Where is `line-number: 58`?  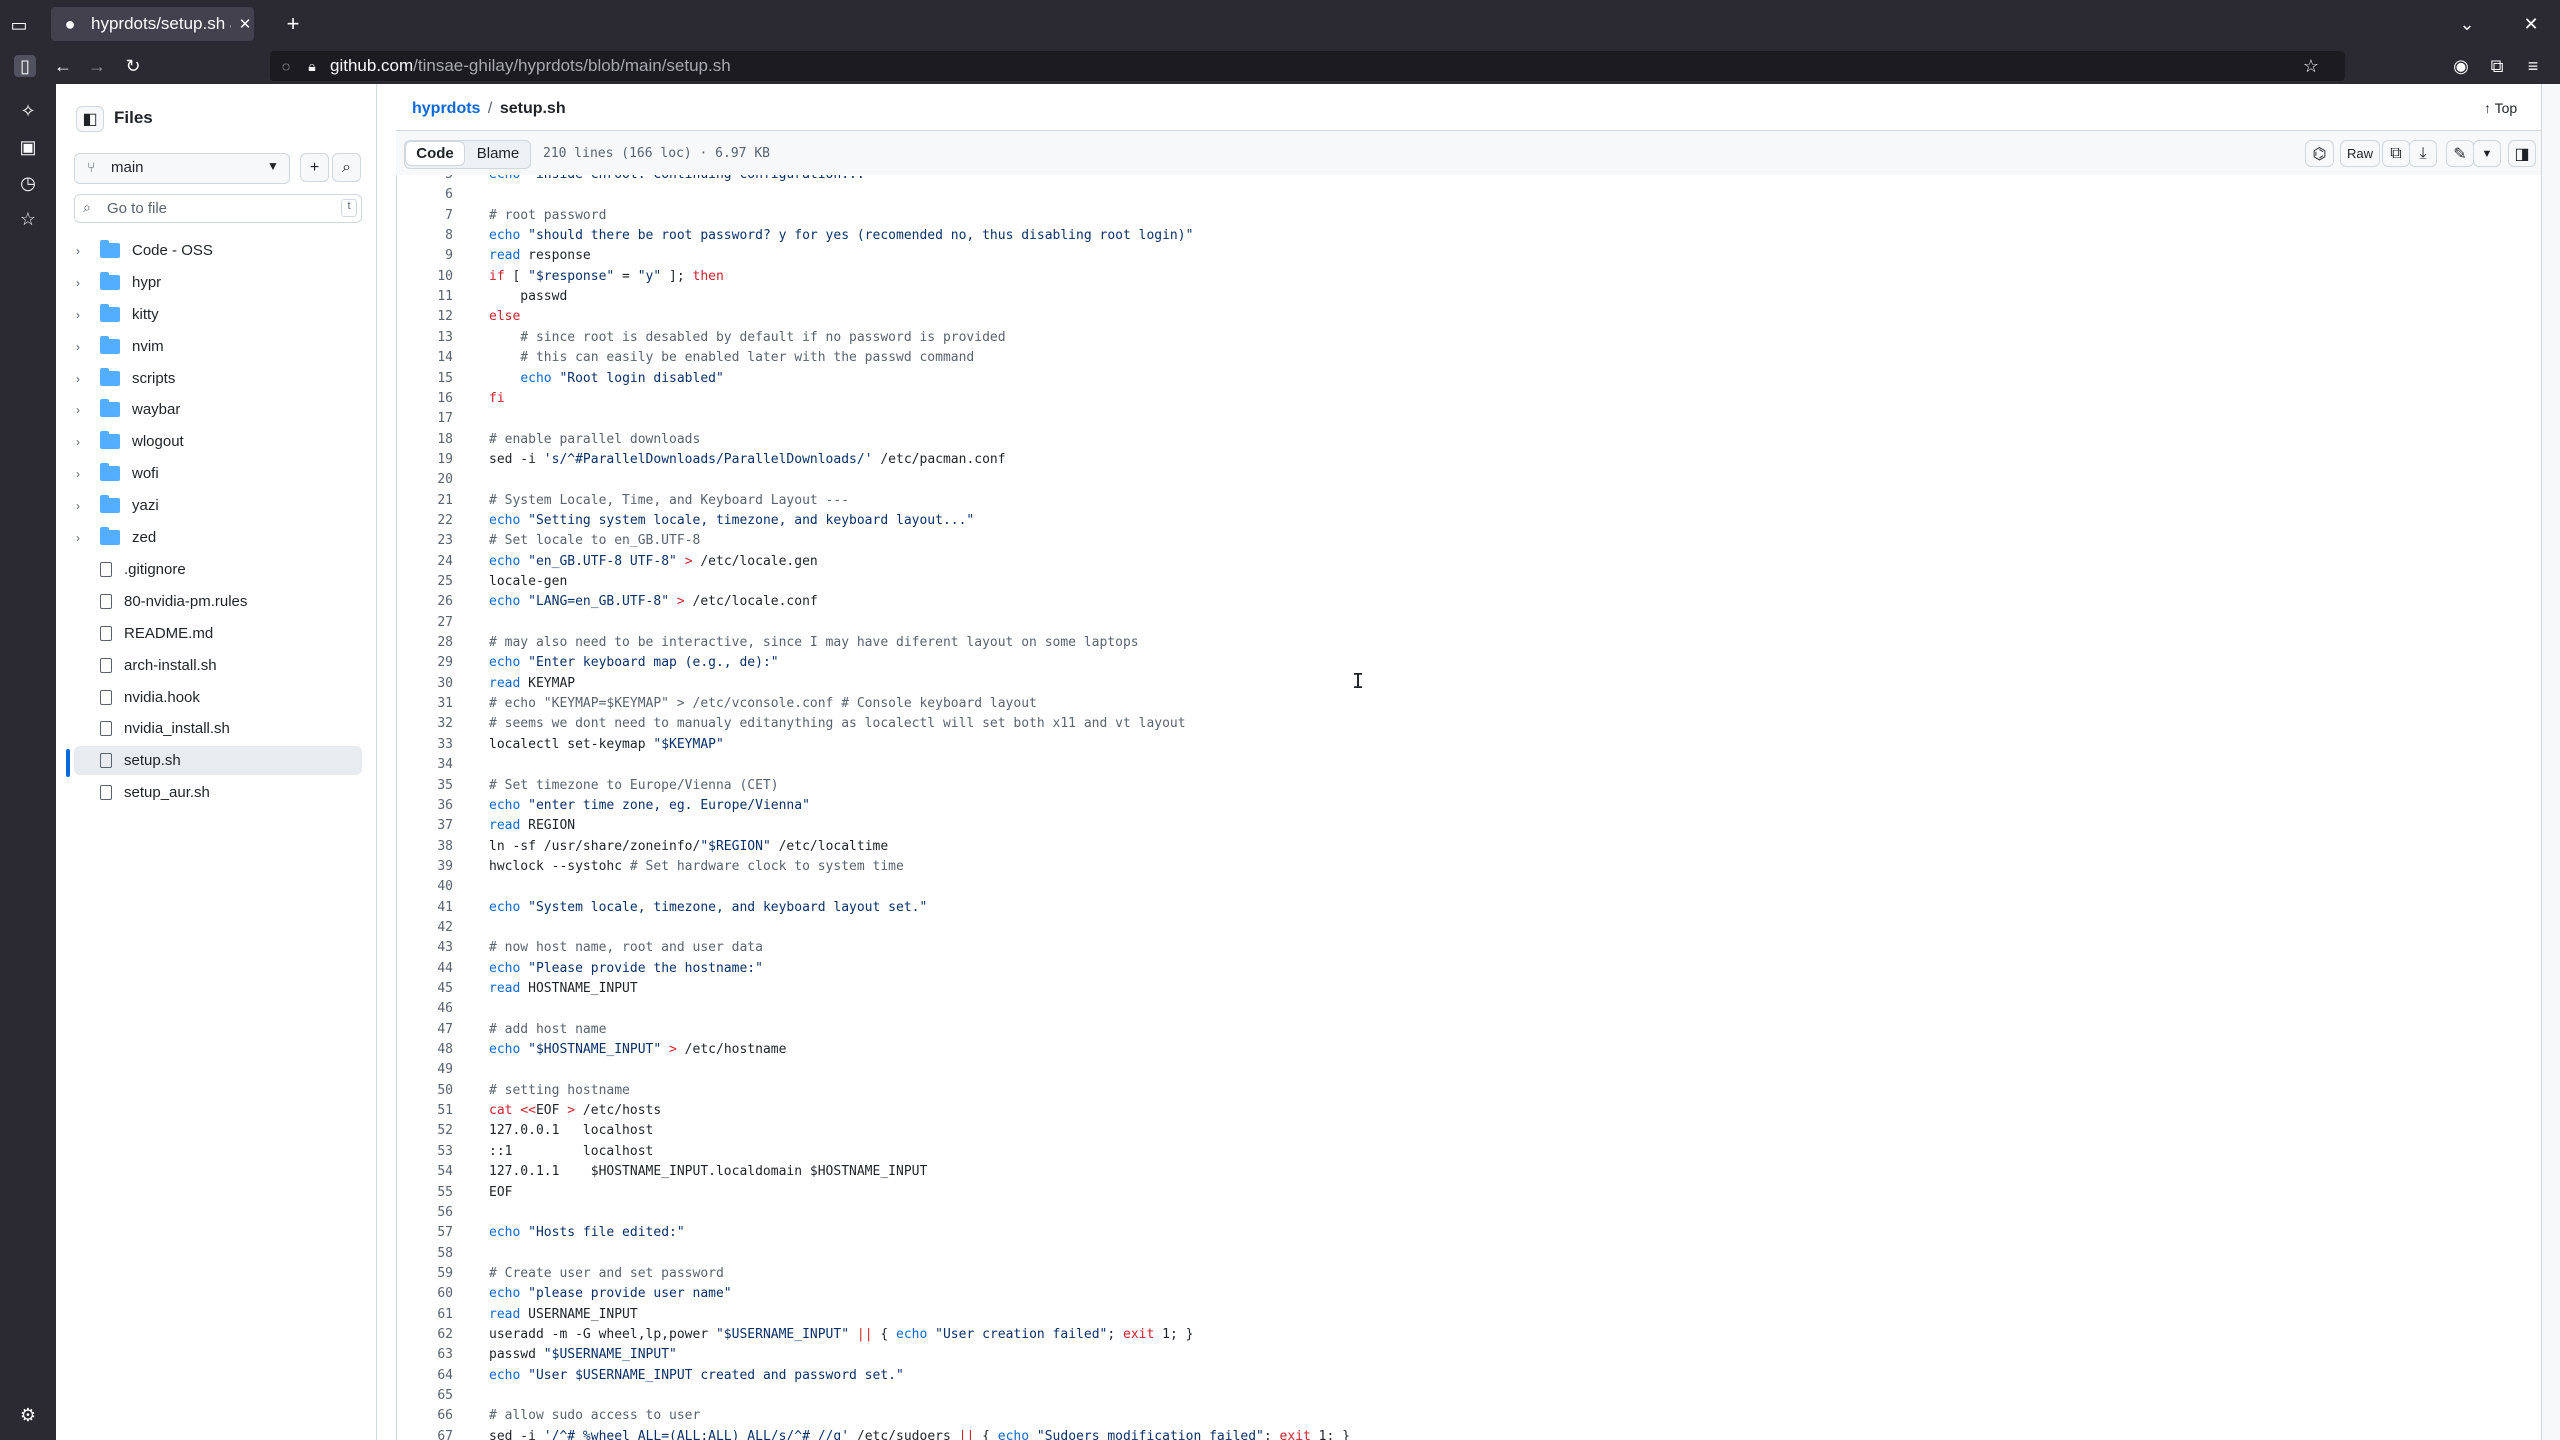 line-number: 58 is located at coordinates (425, 1254).